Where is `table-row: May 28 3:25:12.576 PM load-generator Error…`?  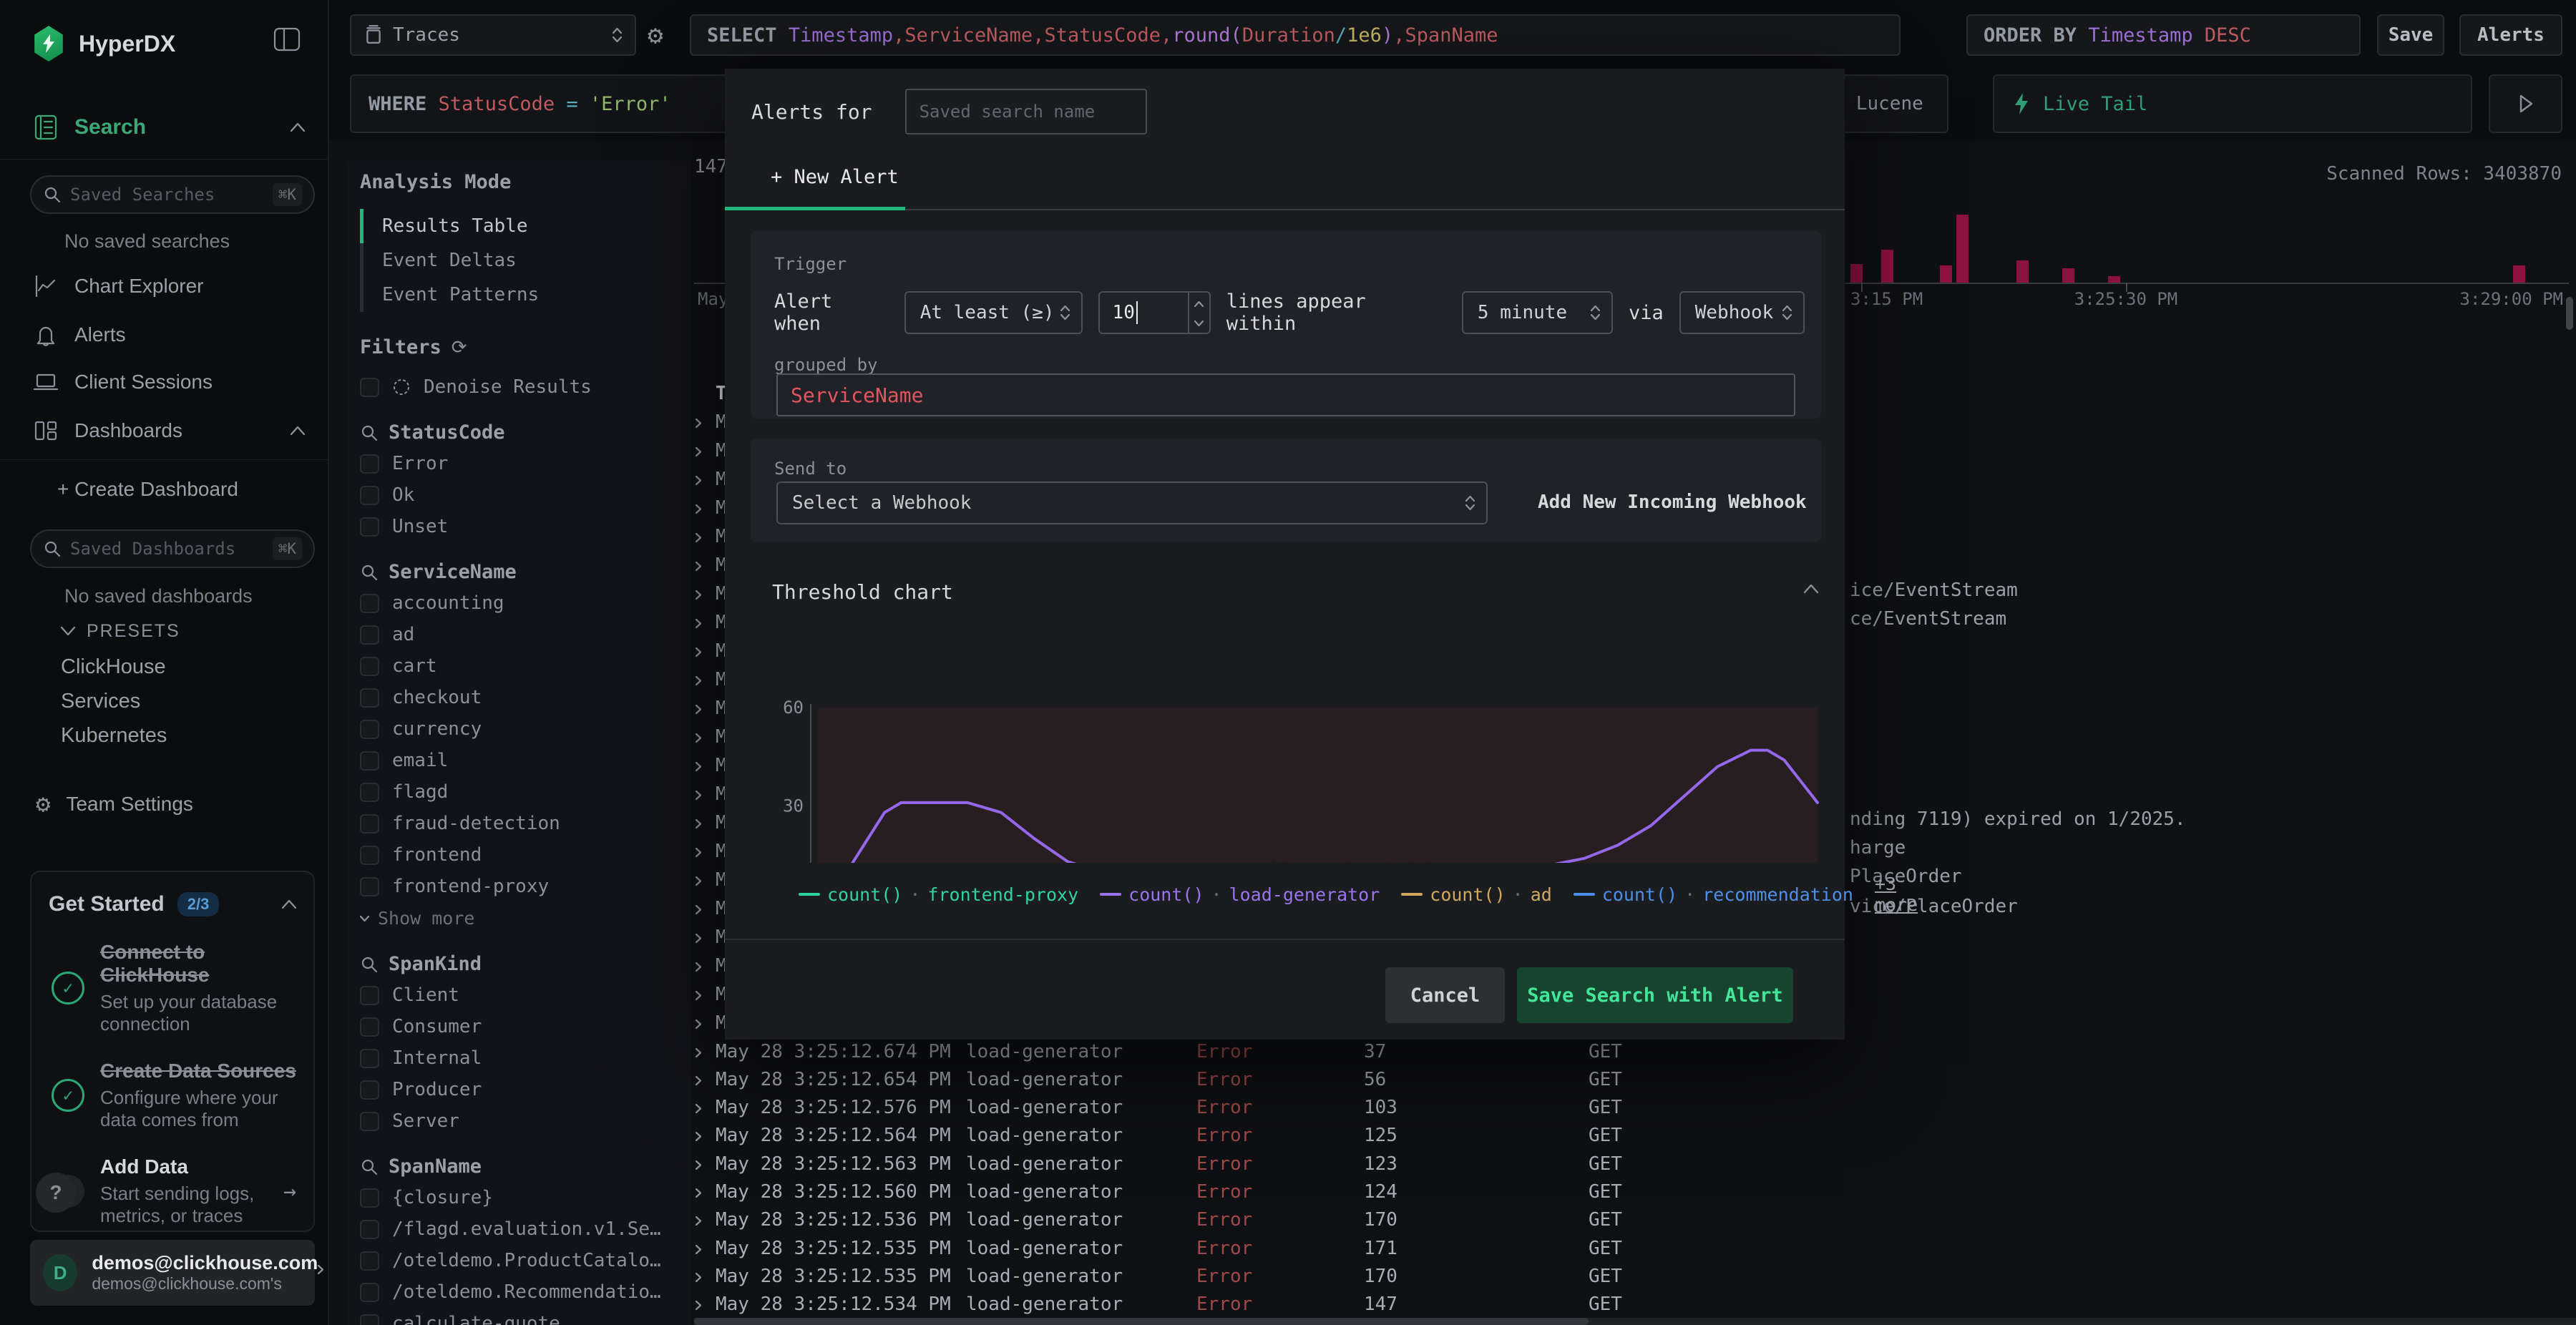
table-row: May 28 3:25:12.576 PM load-generator Error… is located at coordinates (1633, 1108).